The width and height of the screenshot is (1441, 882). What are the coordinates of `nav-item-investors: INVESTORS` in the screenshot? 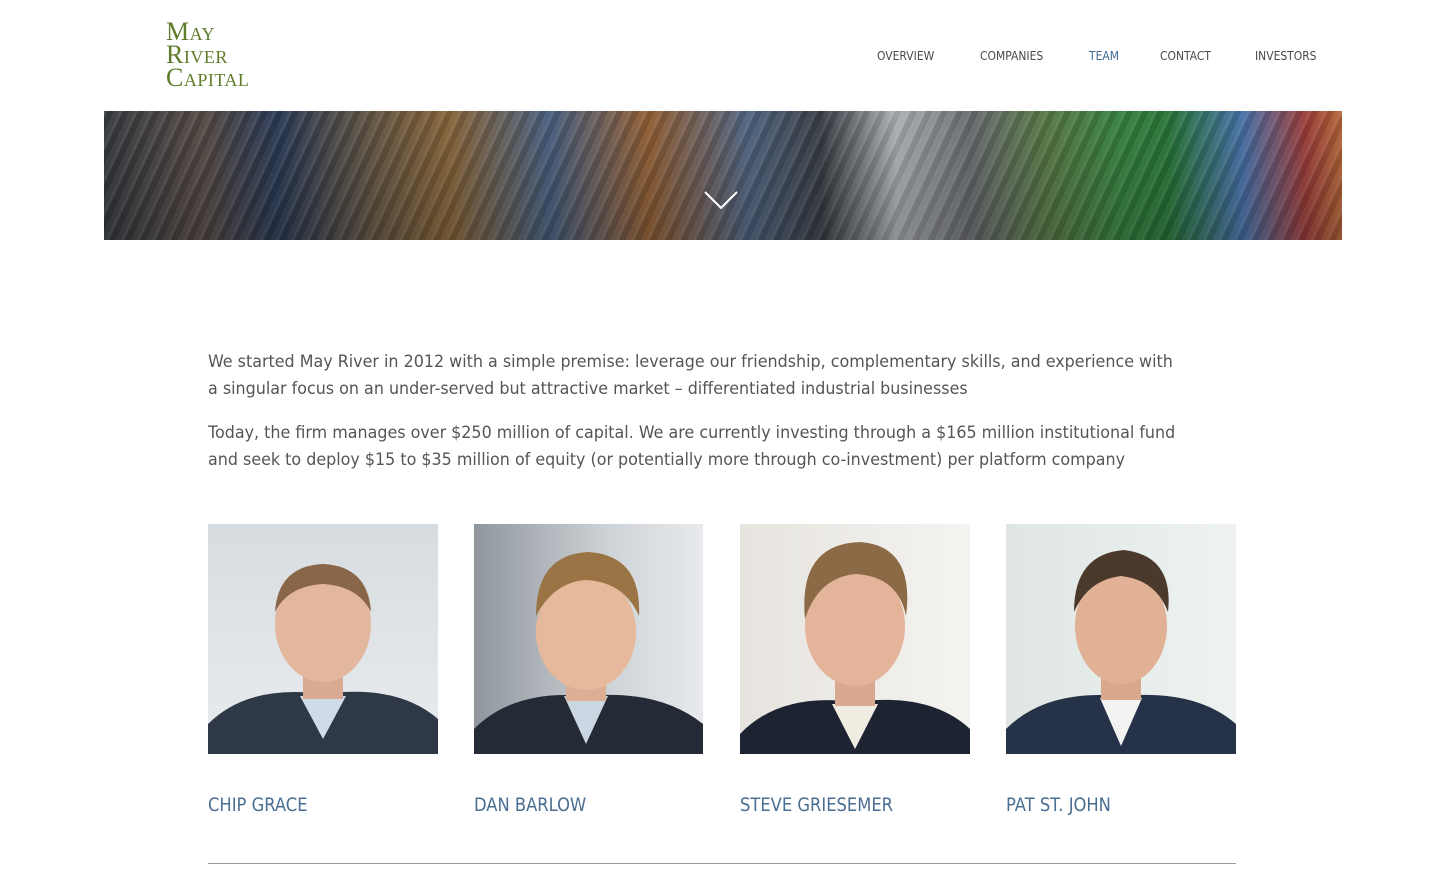 It's located at (1286, 55).